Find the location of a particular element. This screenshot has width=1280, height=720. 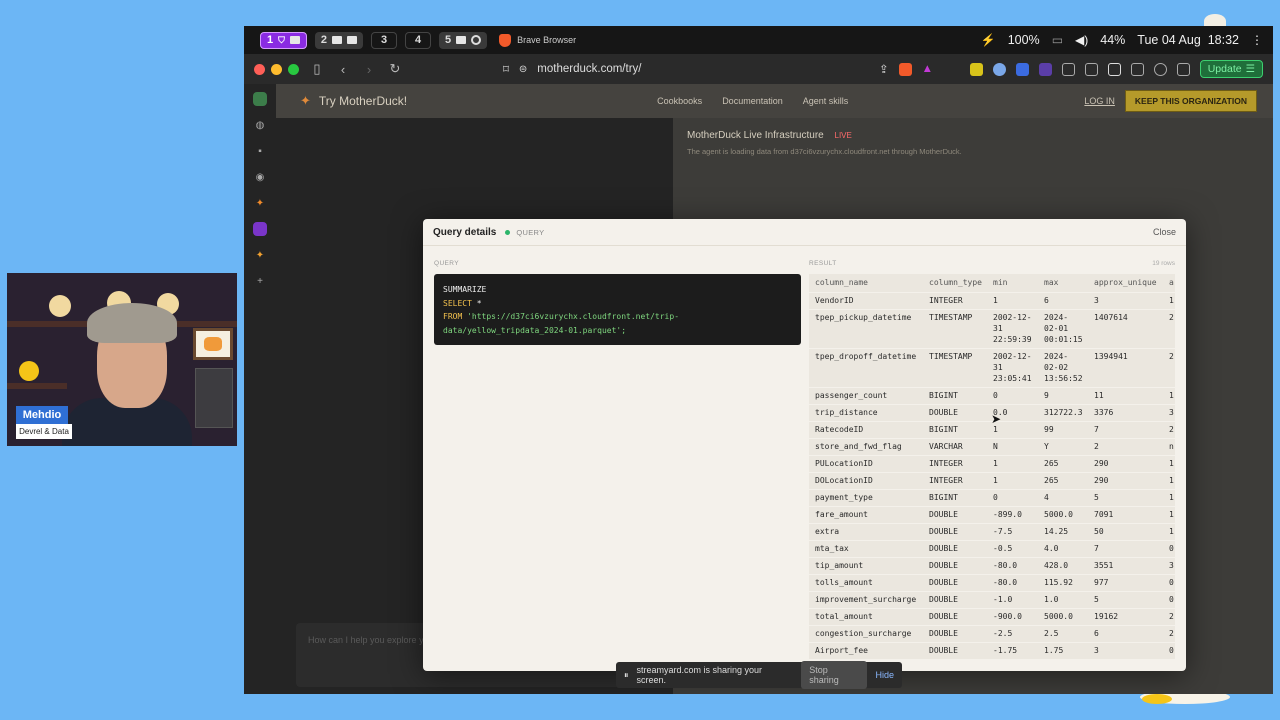

duck-icon: ✦ is located at coordinates (260, 203).